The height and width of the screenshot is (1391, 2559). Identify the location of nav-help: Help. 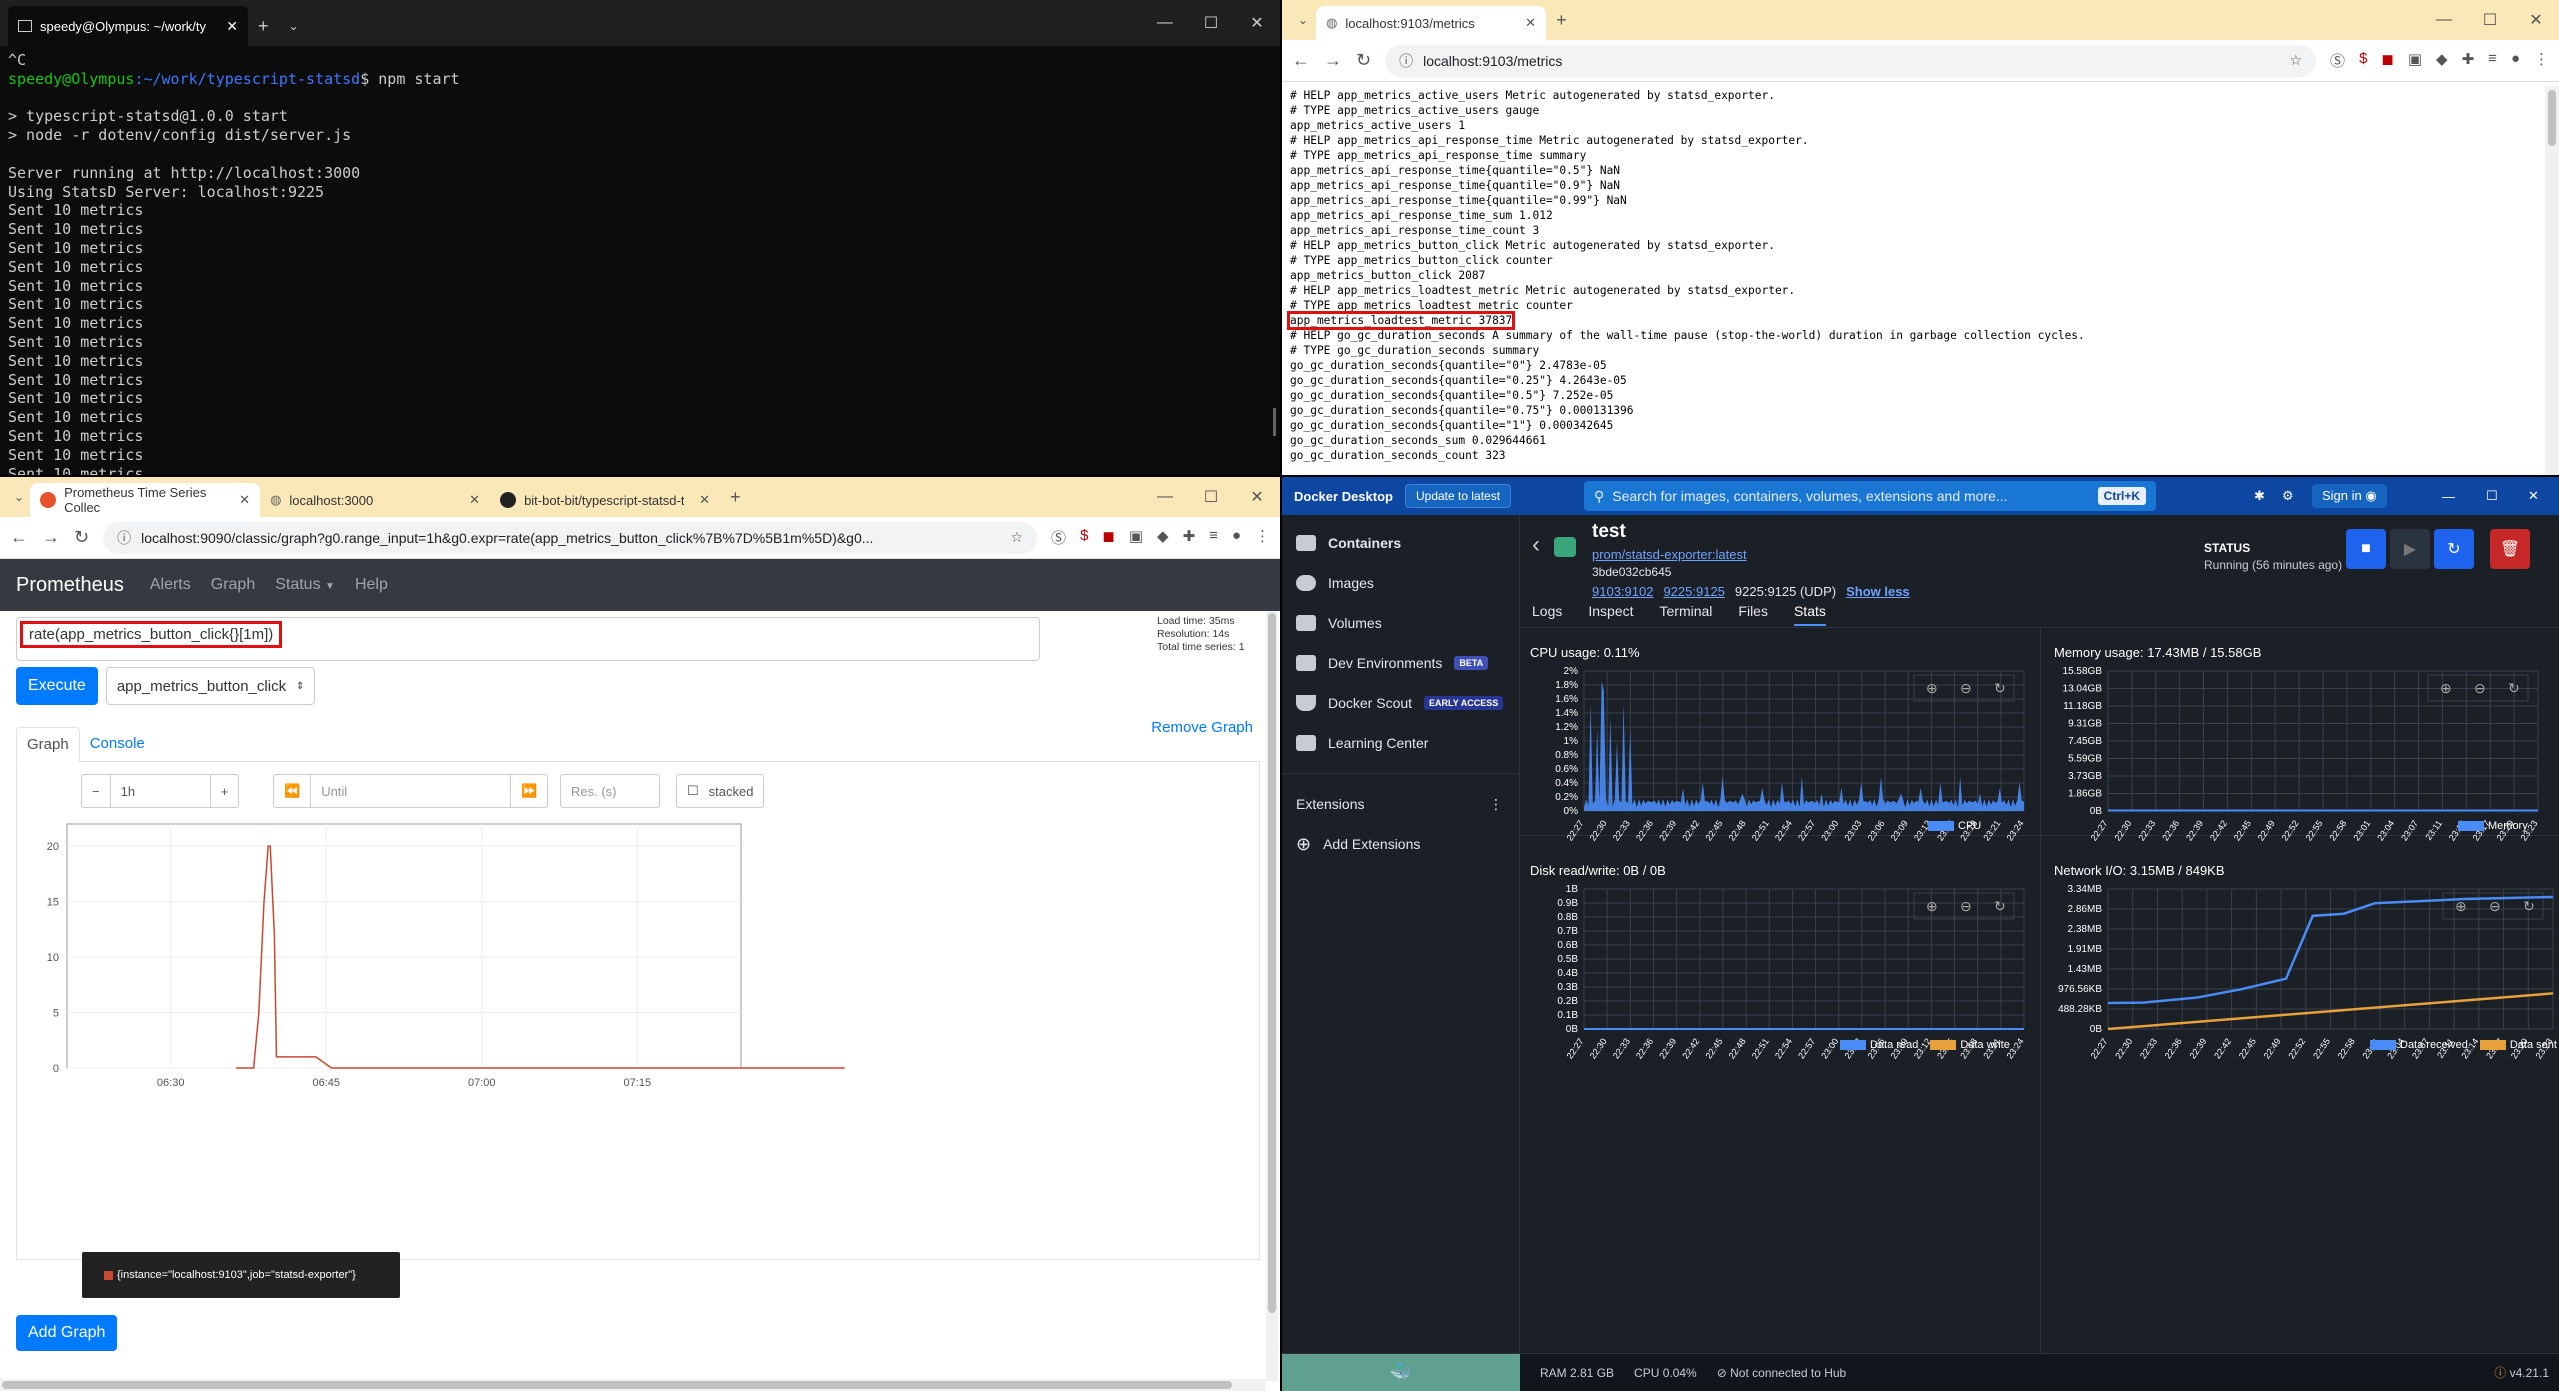
(371, 585).